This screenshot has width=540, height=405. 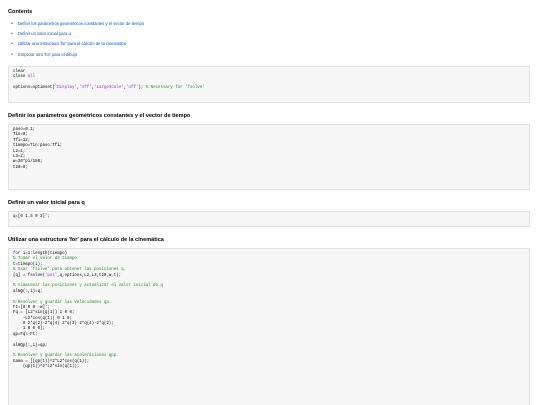 I want to click on code-token: close, so click(x=20, y=77).